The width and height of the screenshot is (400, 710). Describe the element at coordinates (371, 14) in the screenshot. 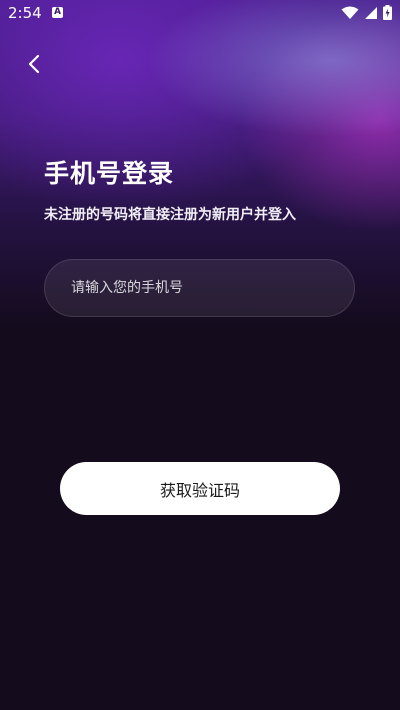

I see `signal-icon` at that location.